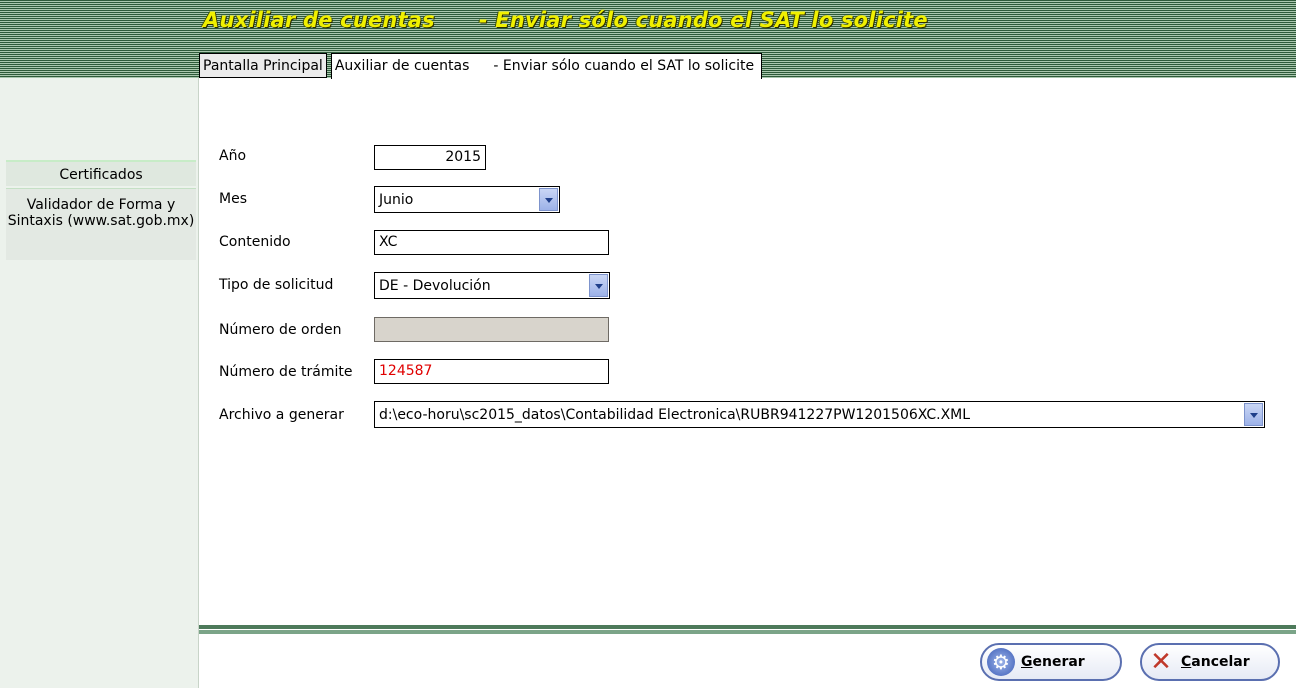  I want to click on label-archivo-generar: Archivo a generar, so click(281, 415).